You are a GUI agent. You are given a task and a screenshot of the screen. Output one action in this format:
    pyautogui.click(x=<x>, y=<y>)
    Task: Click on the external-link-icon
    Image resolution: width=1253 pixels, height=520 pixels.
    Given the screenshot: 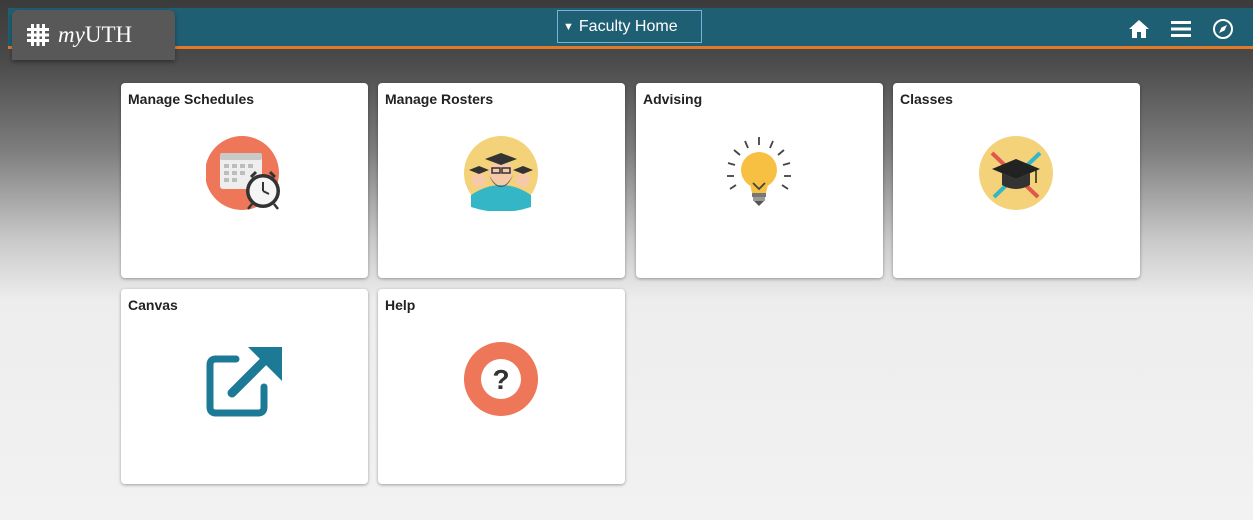 What is the action you would take?
    pyautogui.click(x=244, y=382)
    